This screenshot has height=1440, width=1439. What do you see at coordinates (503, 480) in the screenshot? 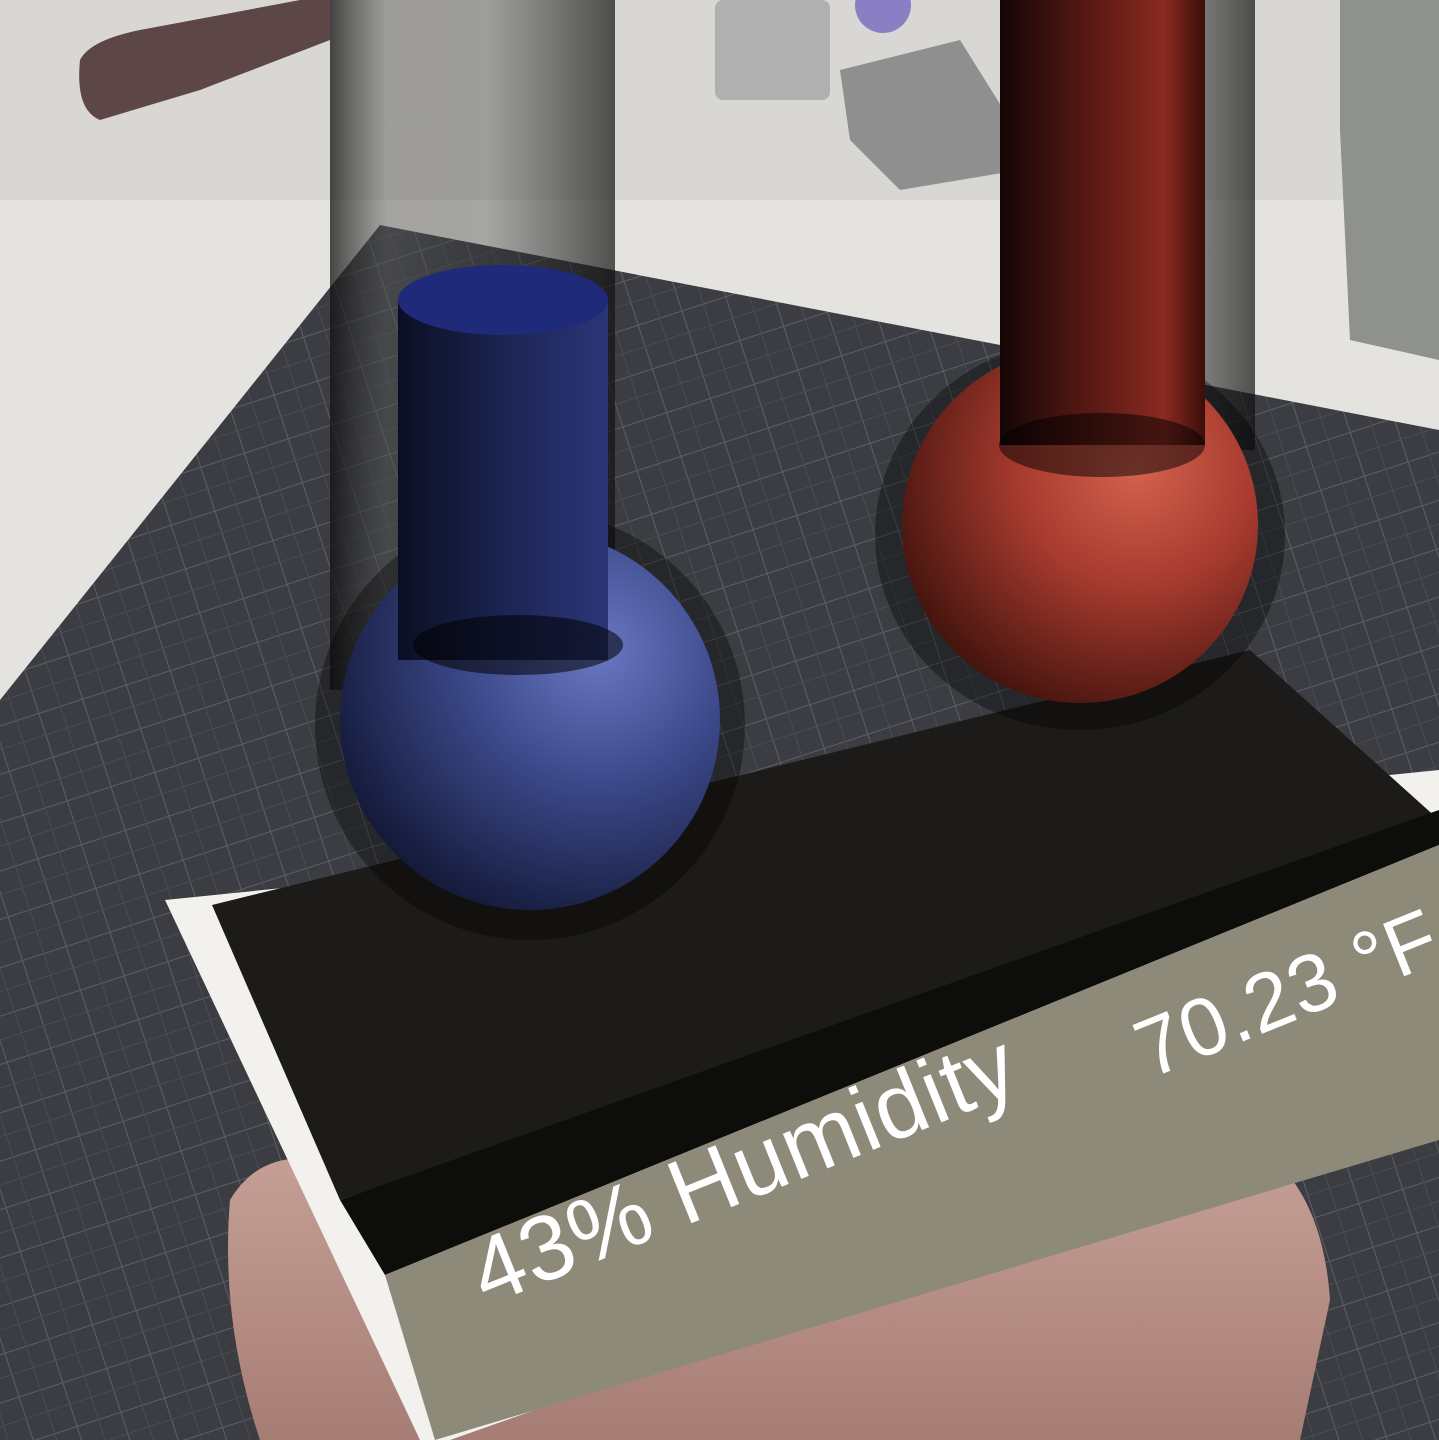
I see `humidity-column` at bounding box center [503, 480].